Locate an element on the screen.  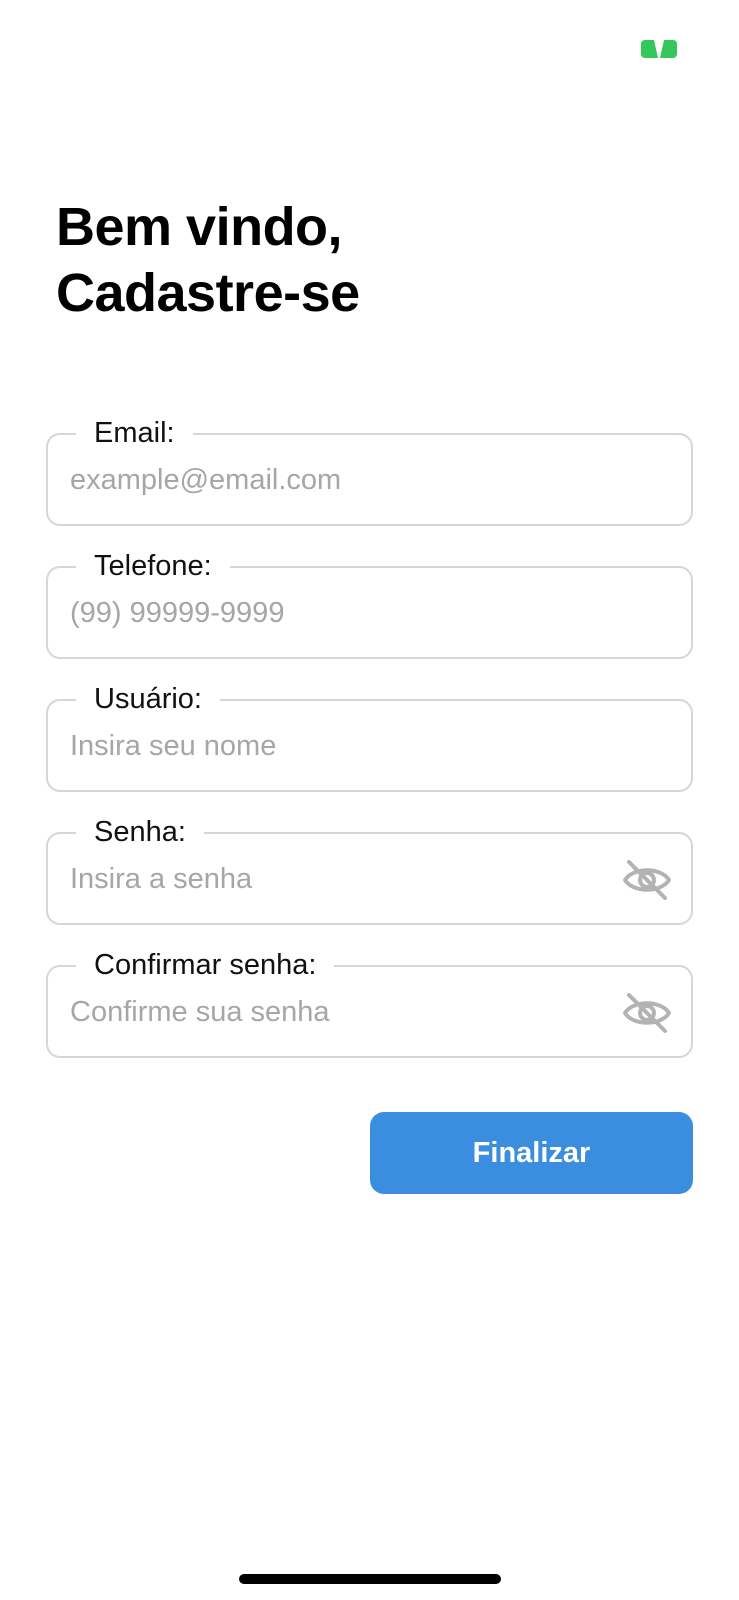
email-label: Email: is located at coordinates (134, 433).